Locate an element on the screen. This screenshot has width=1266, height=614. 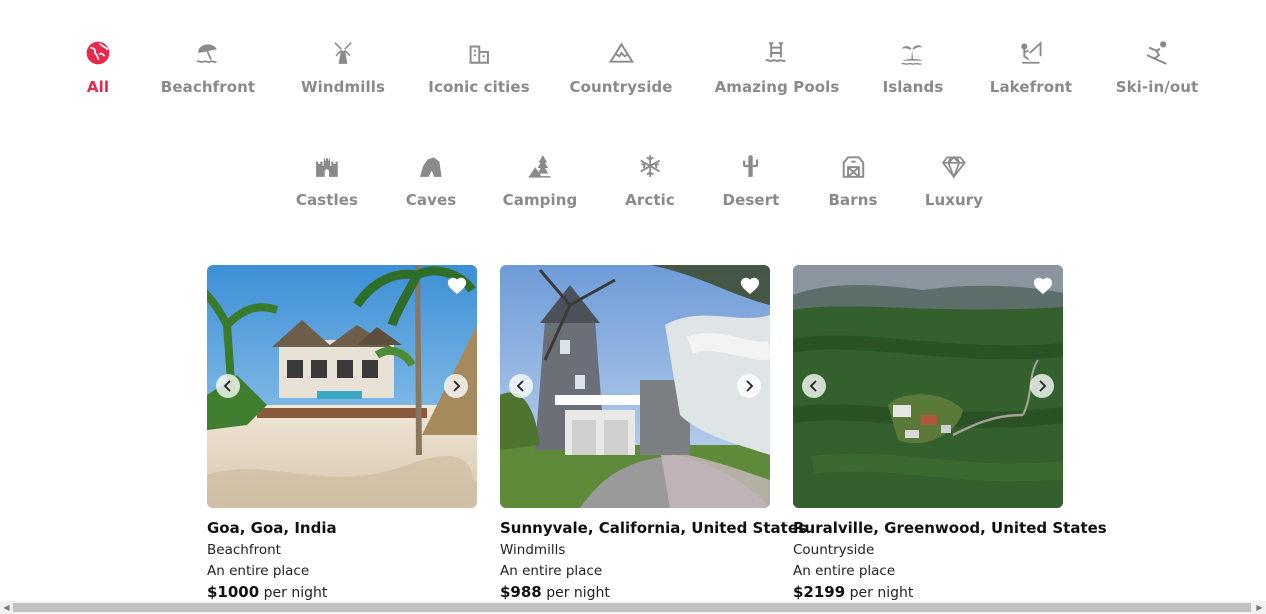
category-amazing-pools: Amazing Pools is located at coordinates (777, 67).